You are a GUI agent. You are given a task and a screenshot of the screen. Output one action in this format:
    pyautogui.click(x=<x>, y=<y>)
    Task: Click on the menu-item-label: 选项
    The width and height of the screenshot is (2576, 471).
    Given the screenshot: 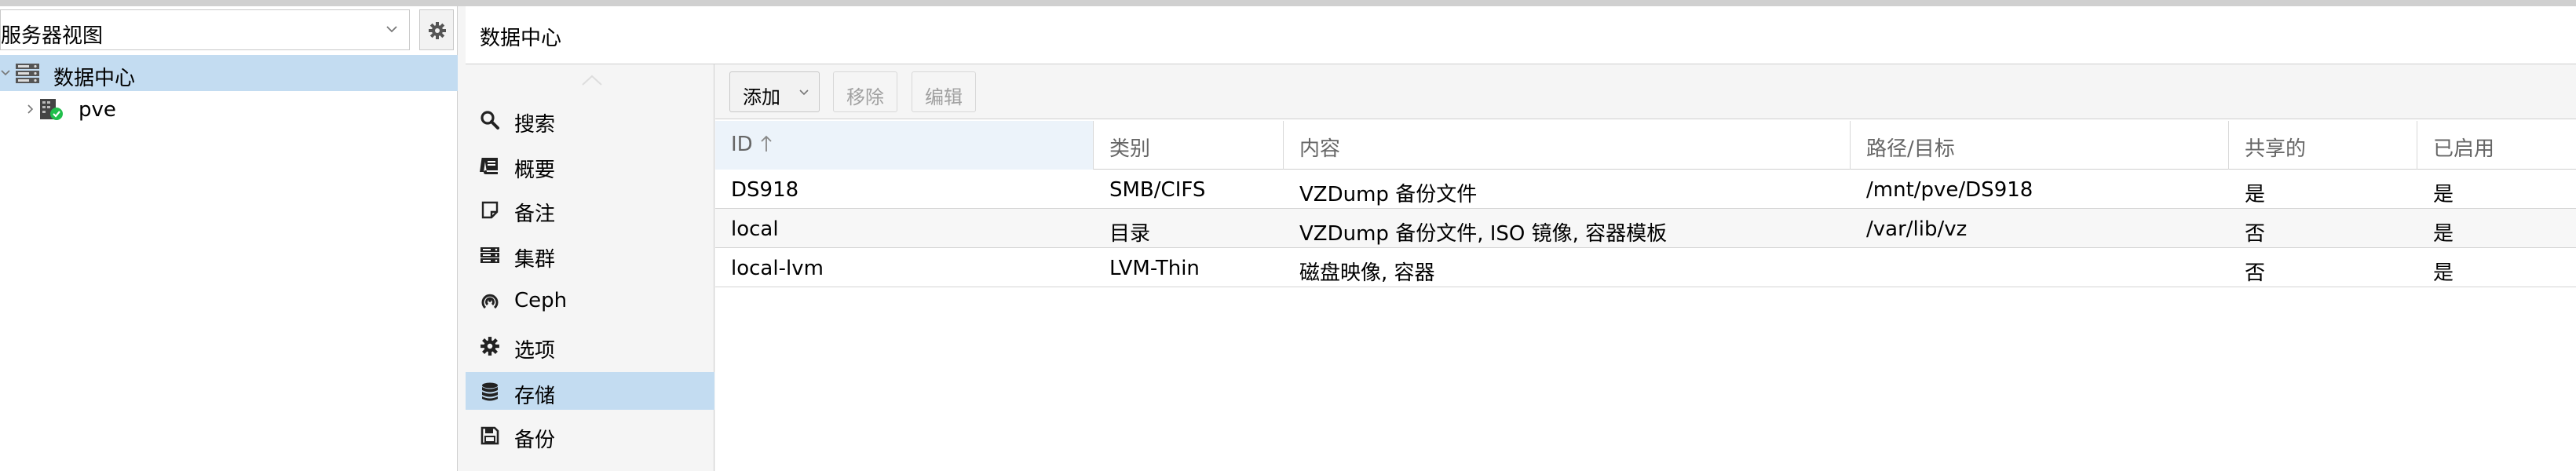 What is the action you would take?
    pyautogui.click(x=535, y=351)
    